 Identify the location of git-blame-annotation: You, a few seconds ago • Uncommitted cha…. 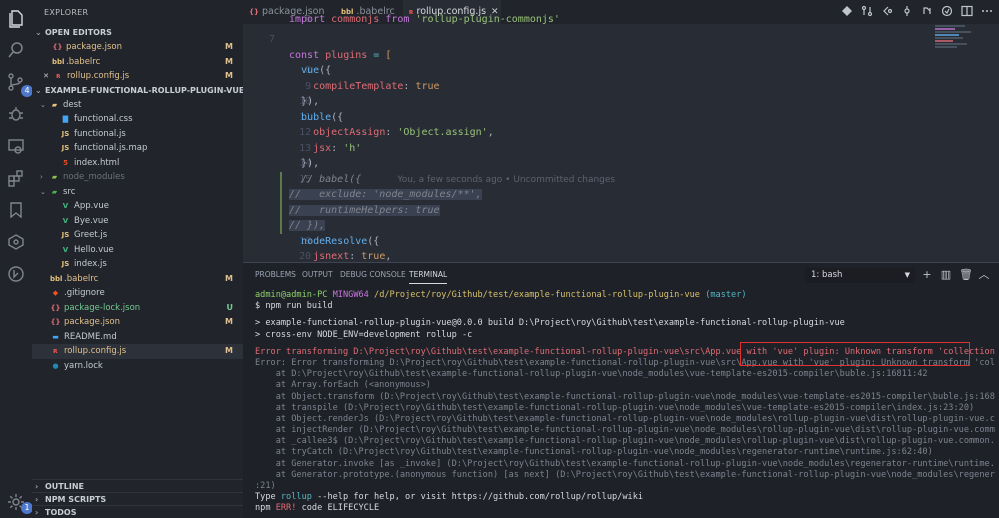
(506, 179).